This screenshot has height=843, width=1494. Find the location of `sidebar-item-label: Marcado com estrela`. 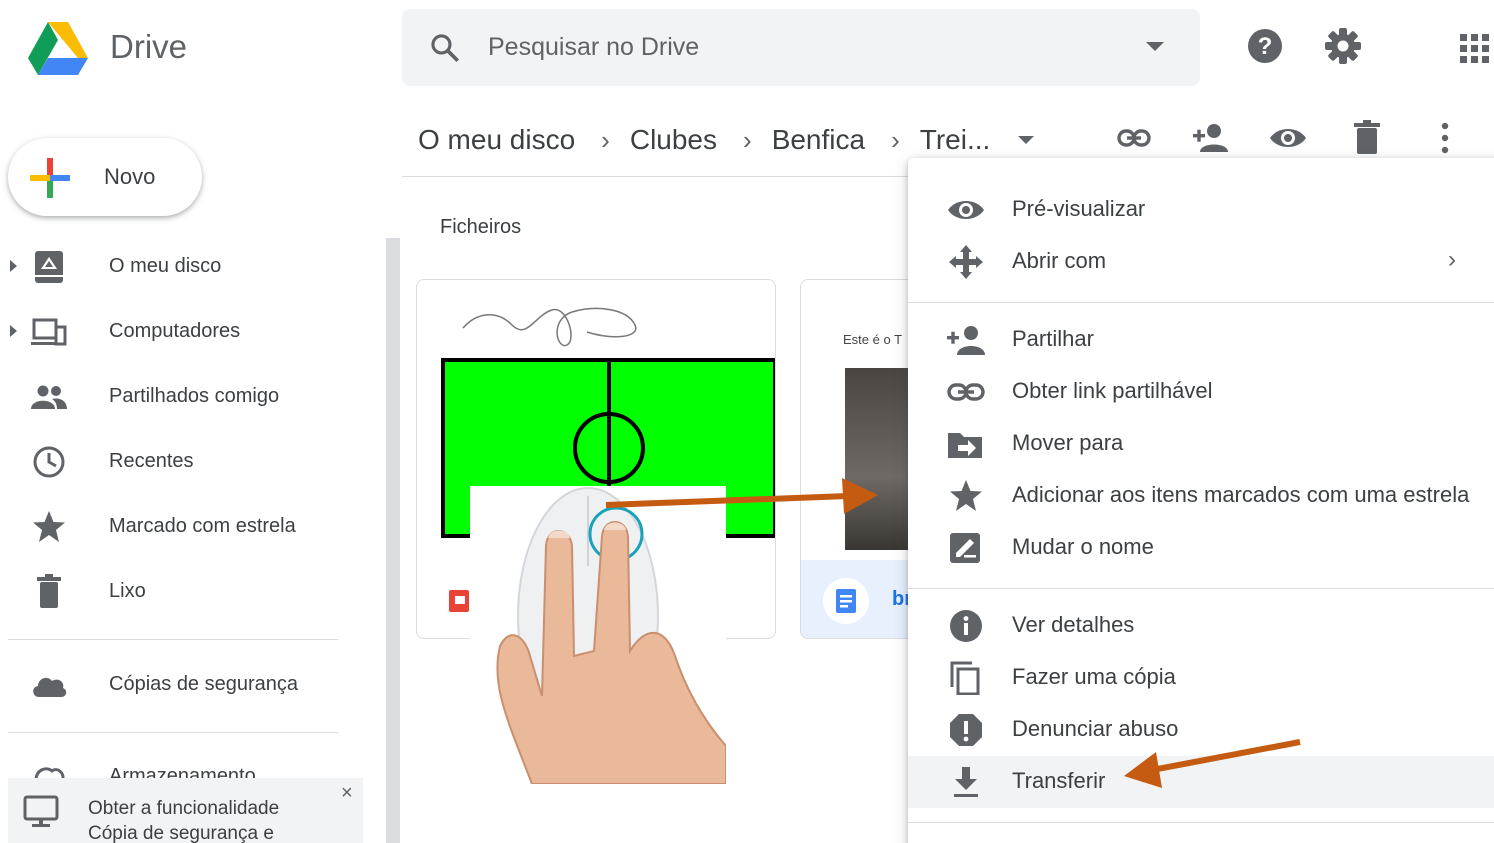

sidebar-item-label: Marcado com estrela is located at coordinates (202, 526).